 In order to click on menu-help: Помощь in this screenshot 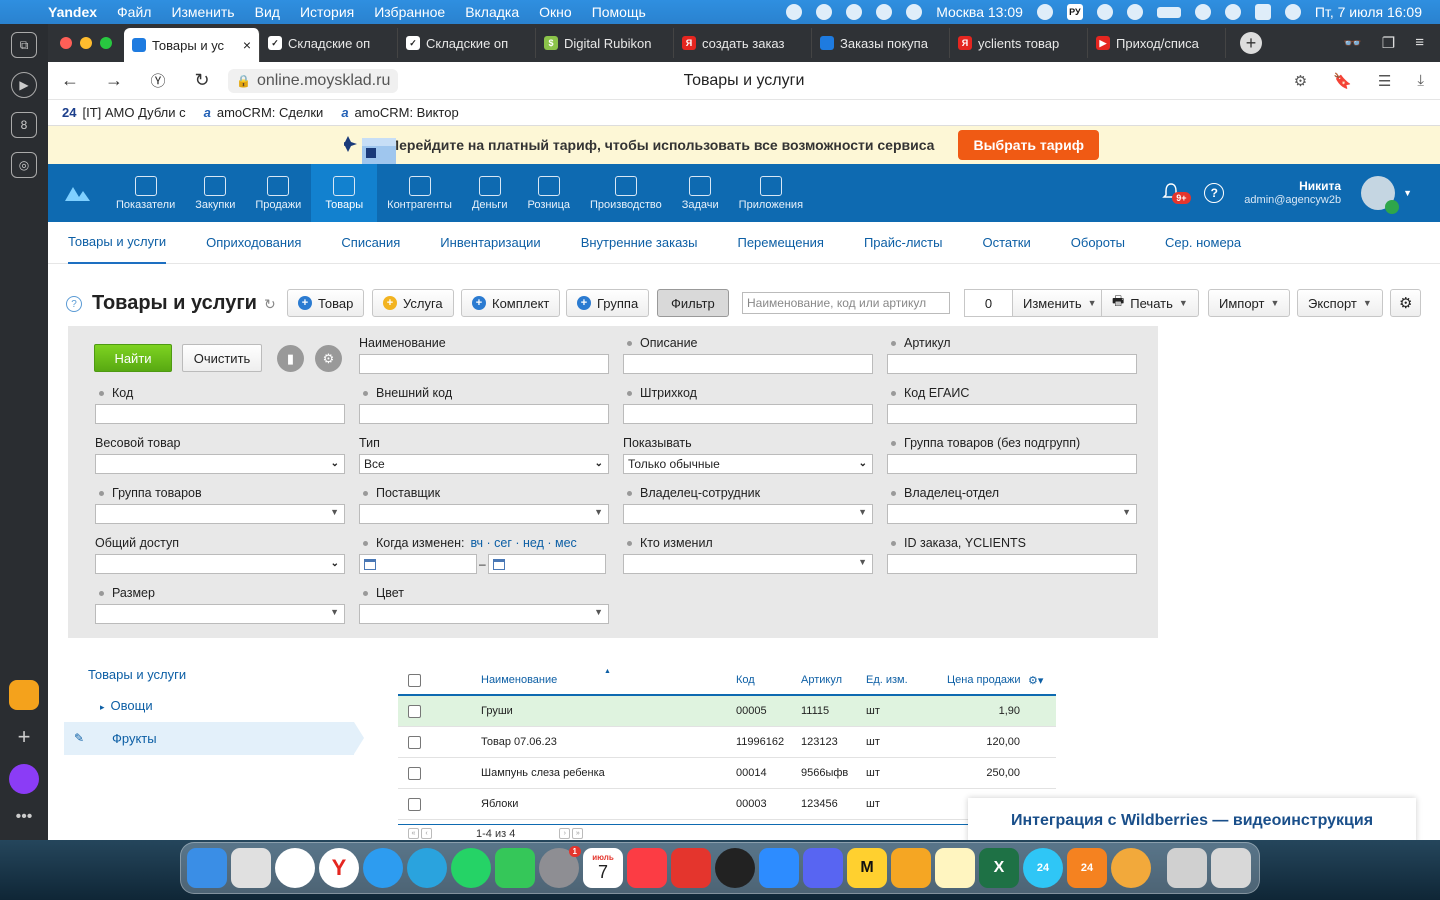, I will do `click(619, 12)`.